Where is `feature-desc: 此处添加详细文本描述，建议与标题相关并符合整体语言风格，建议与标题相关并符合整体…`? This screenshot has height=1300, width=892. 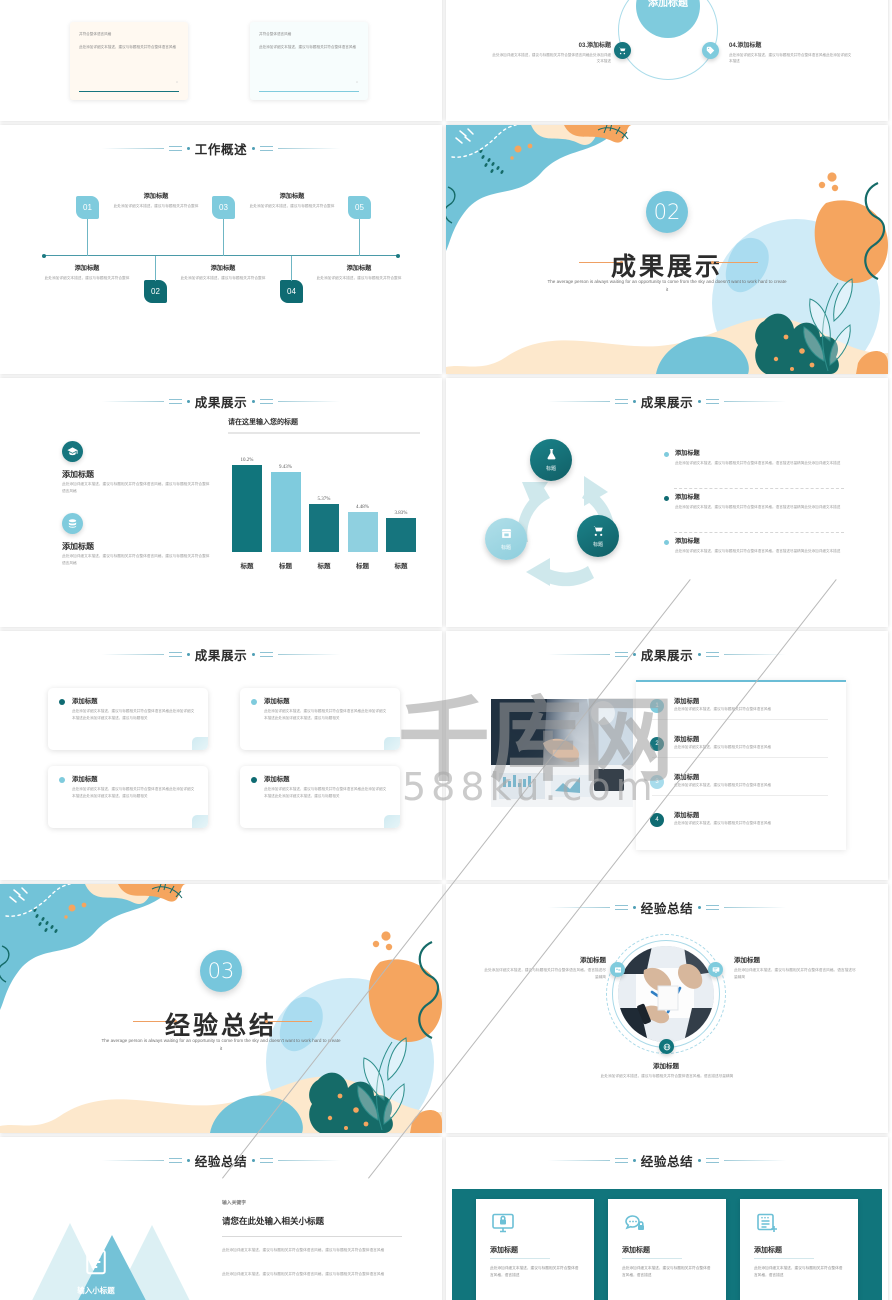
feature-desc: 此处添加详细文本描述，建议与标题相关并符合整体语言风格，建议与标题相关并符合整体… is located at coordinates (136, 560).